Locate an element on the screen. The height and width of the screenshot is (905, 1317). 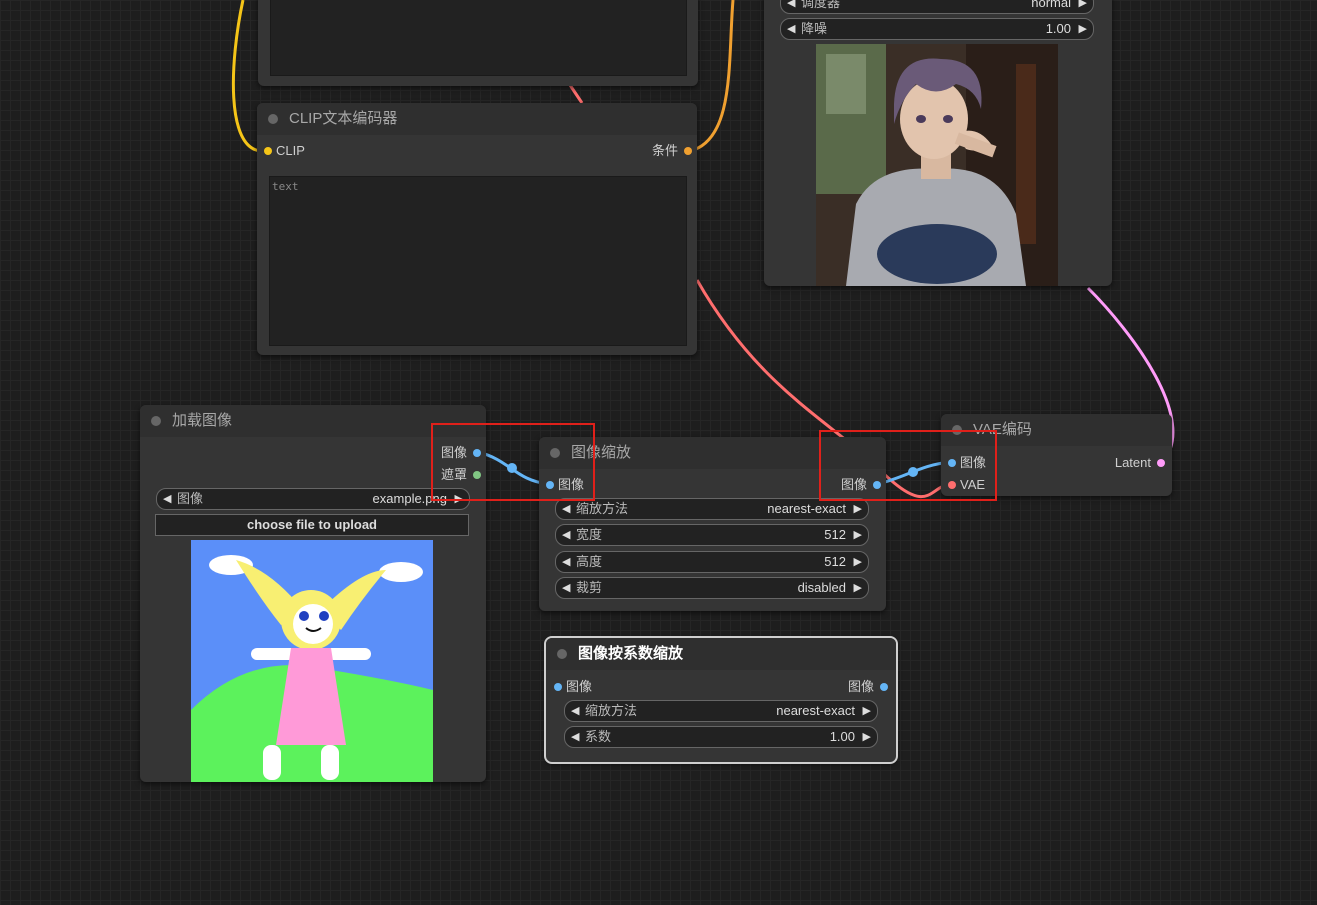
sampler-node-partial: ◀ 调度器 normal ▶ ◀ 降噪 1.00 ▶ is located at coordinates (938, 143).